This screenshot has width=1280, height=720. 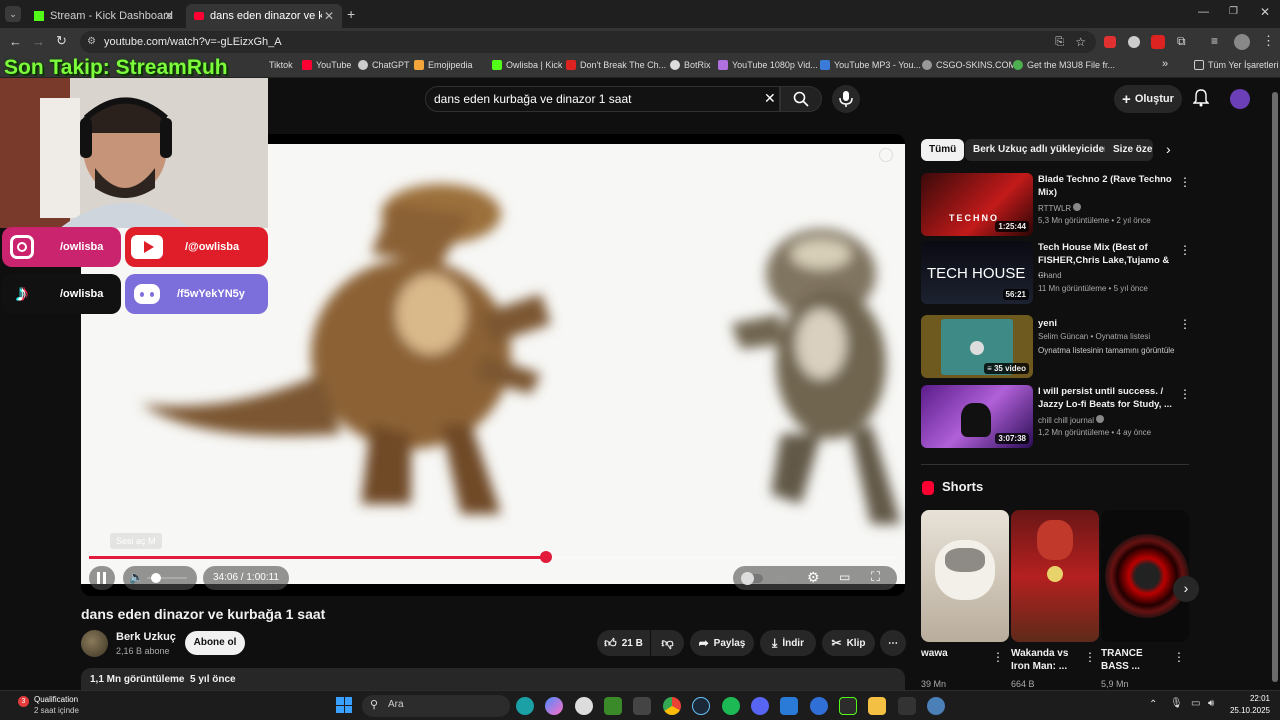 I want to click on extension-new-icon, so click(x=1158, y=42).